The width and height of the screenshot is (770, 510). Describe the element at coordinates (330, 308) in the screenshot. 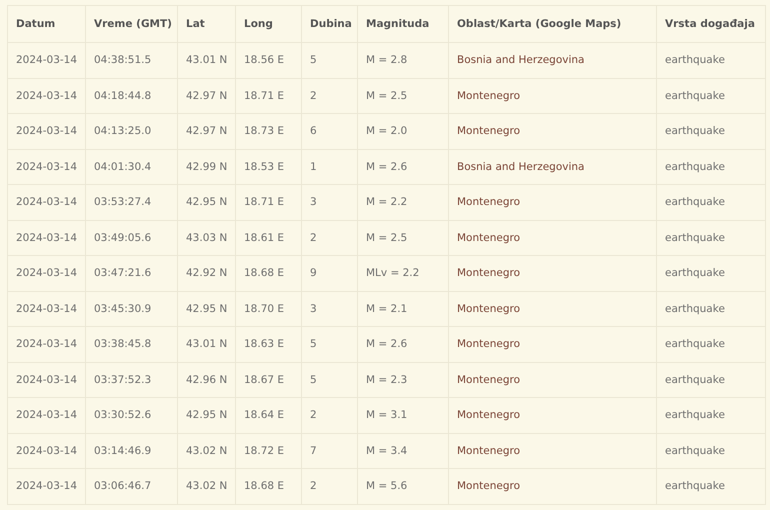

I see `depth-cell: 3` at that location.